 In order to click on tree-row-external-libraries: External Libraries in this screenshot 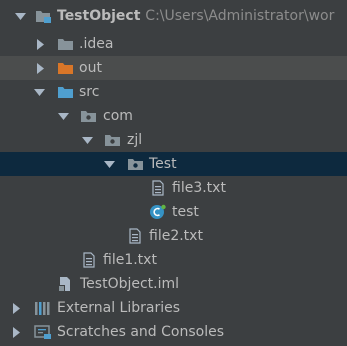, I will do `click(173, 308)`.